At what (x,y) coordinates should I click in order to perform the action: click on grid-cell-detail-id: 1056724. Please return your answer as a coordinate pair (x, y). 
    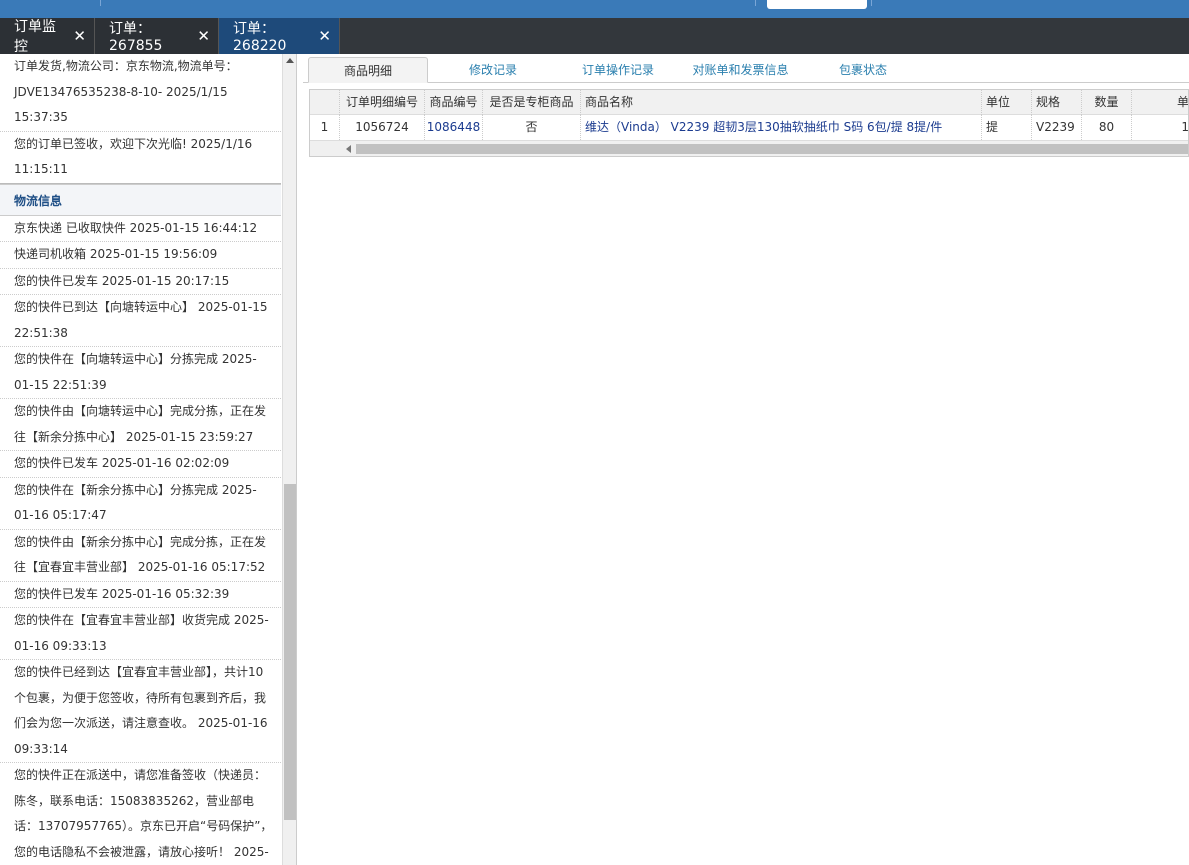
    Looking at the image, I should click on (382, 127).